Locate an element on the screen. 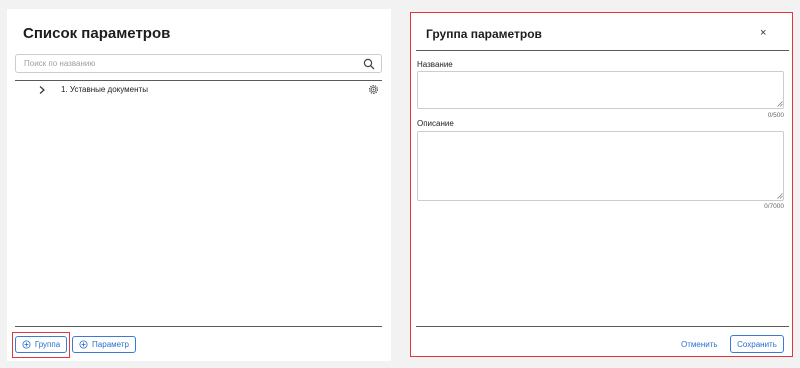 The width and height of the screenshot is (800, 368). dialog-divider is located at coordinates (602, 50).